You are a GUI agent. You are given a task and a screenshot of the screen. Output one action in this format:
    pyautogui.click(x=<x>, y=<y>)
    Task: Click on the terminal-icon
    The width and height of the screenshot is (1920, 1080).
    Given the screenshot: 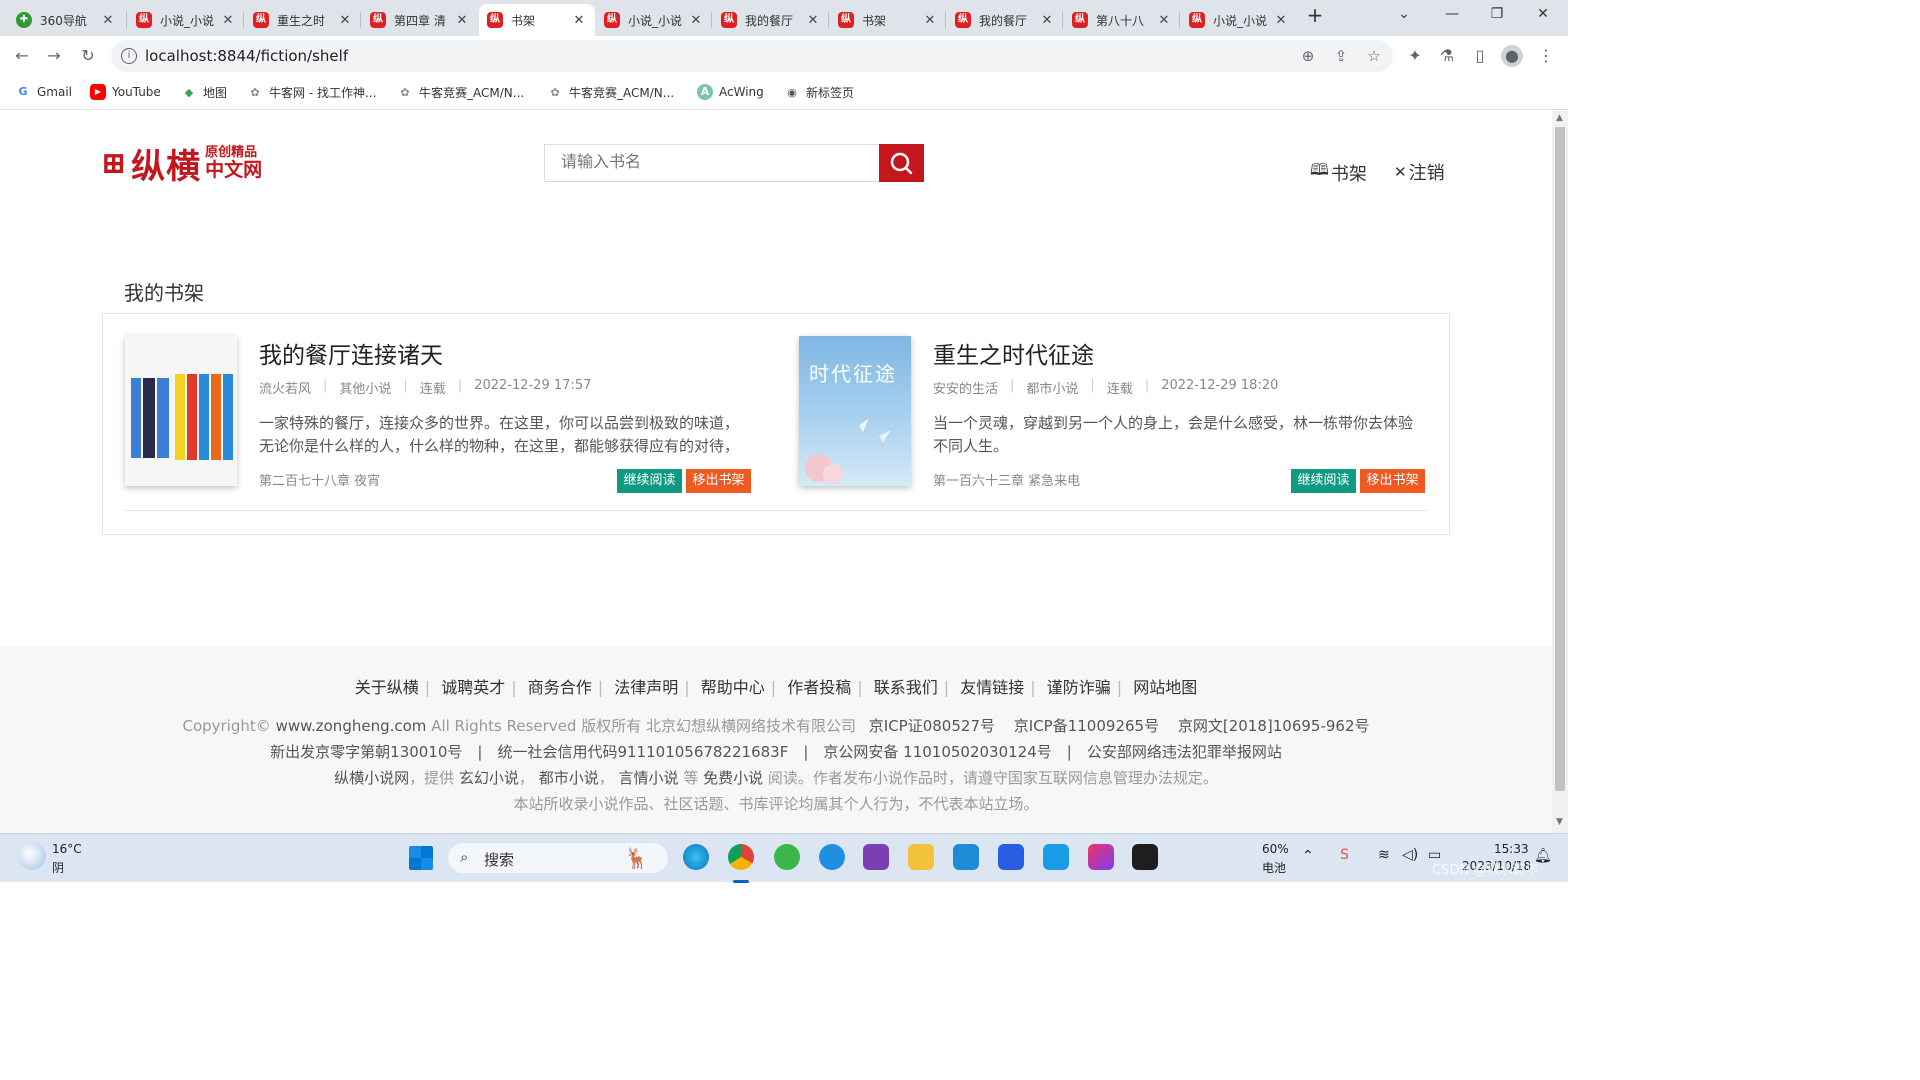 What is the action you would take?
    pyautogui.click(x=1145, y=857)
    